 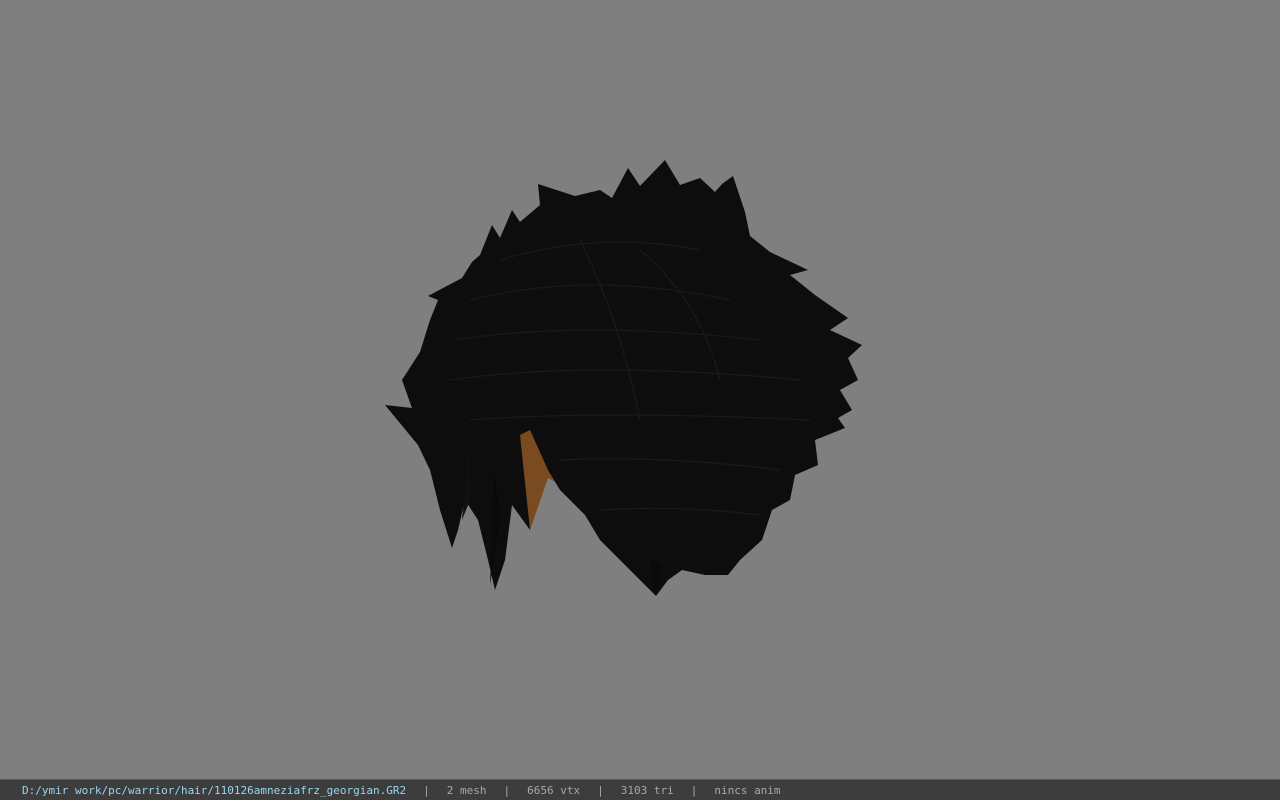 I want to click on triangle-count: 3103 tri, so click(x=647, y=790).